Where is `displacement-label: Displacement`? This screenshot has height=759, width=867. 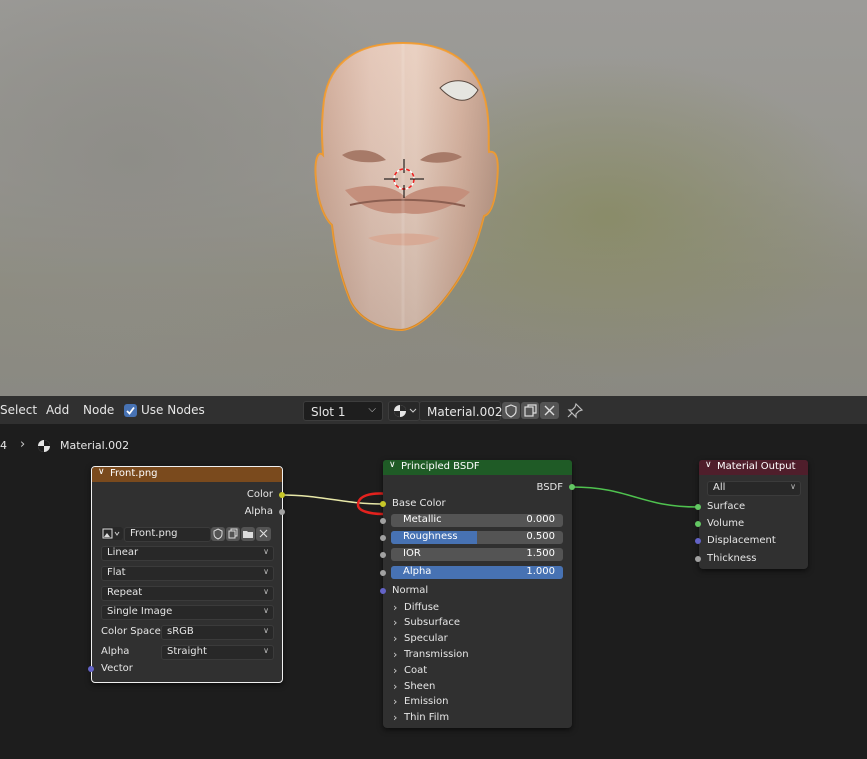 displacement-label: Displacement is located at coordinates (741, 540).